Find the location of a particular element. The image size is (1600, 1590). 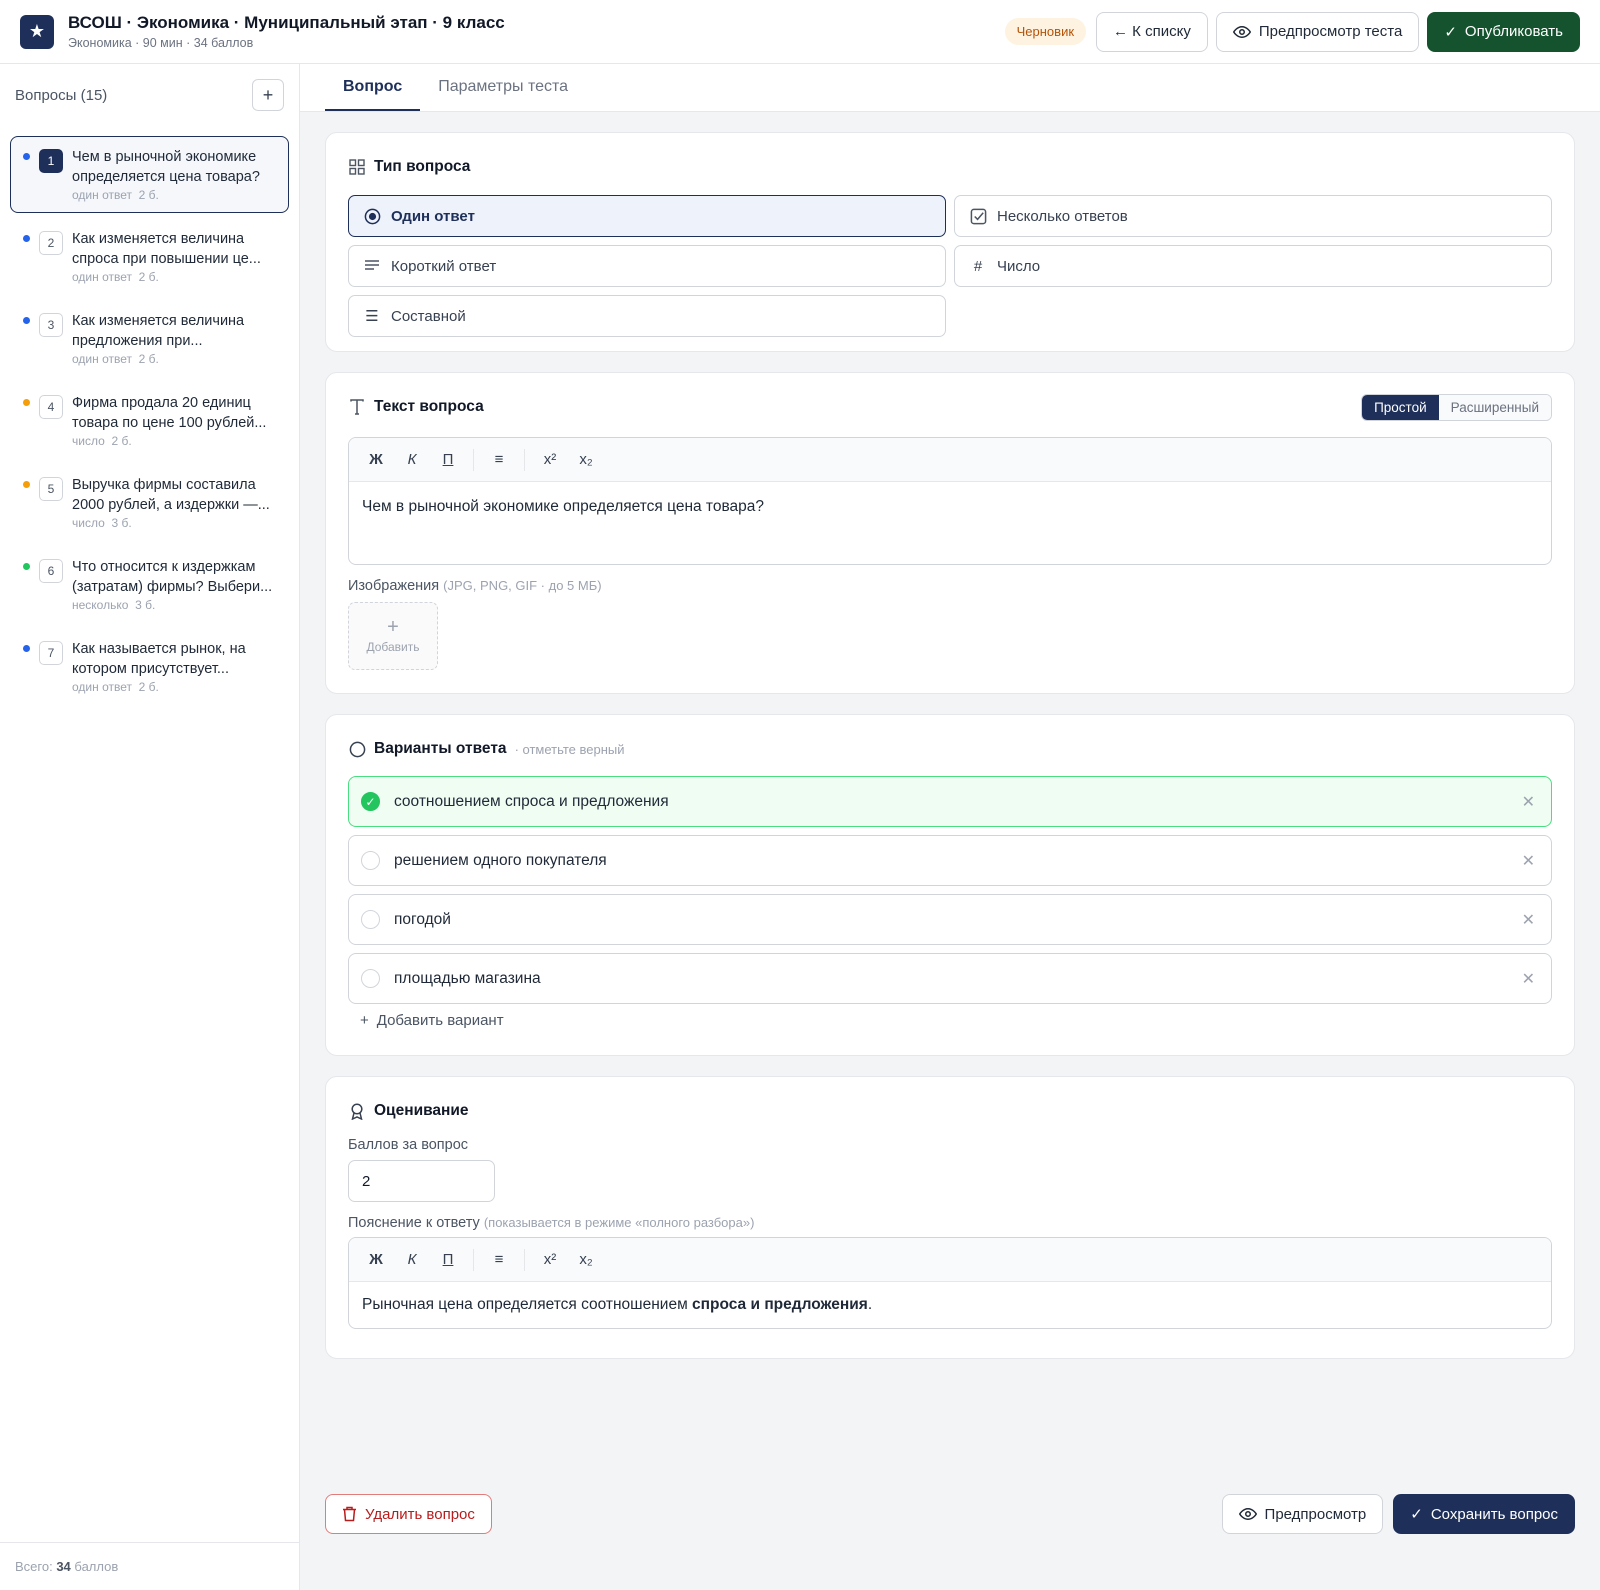

type-number: # Число is located at coordinates (1253, 266).